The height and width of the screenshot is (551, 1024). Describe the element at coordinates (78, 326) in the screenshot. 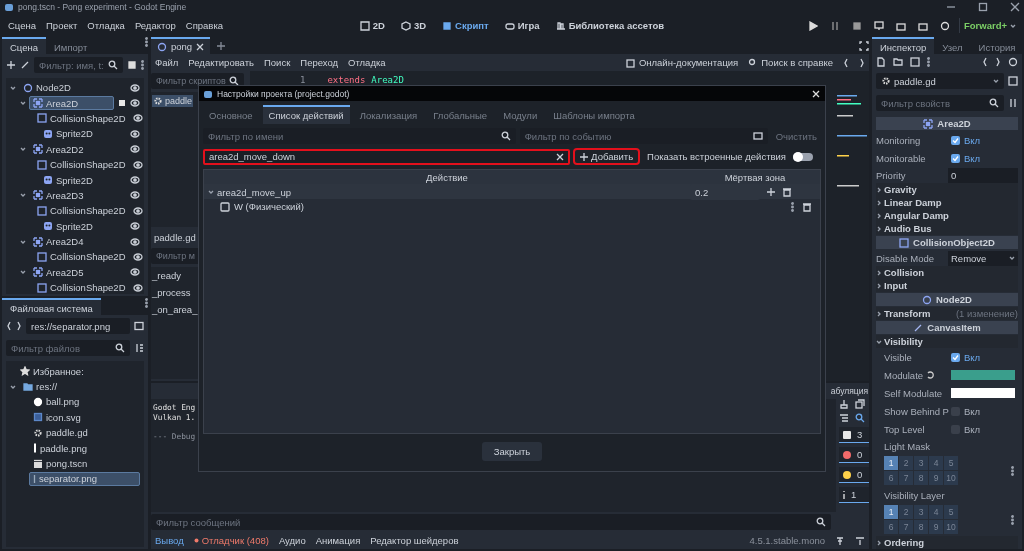

I see `path-field: res://separator.png` at that location.